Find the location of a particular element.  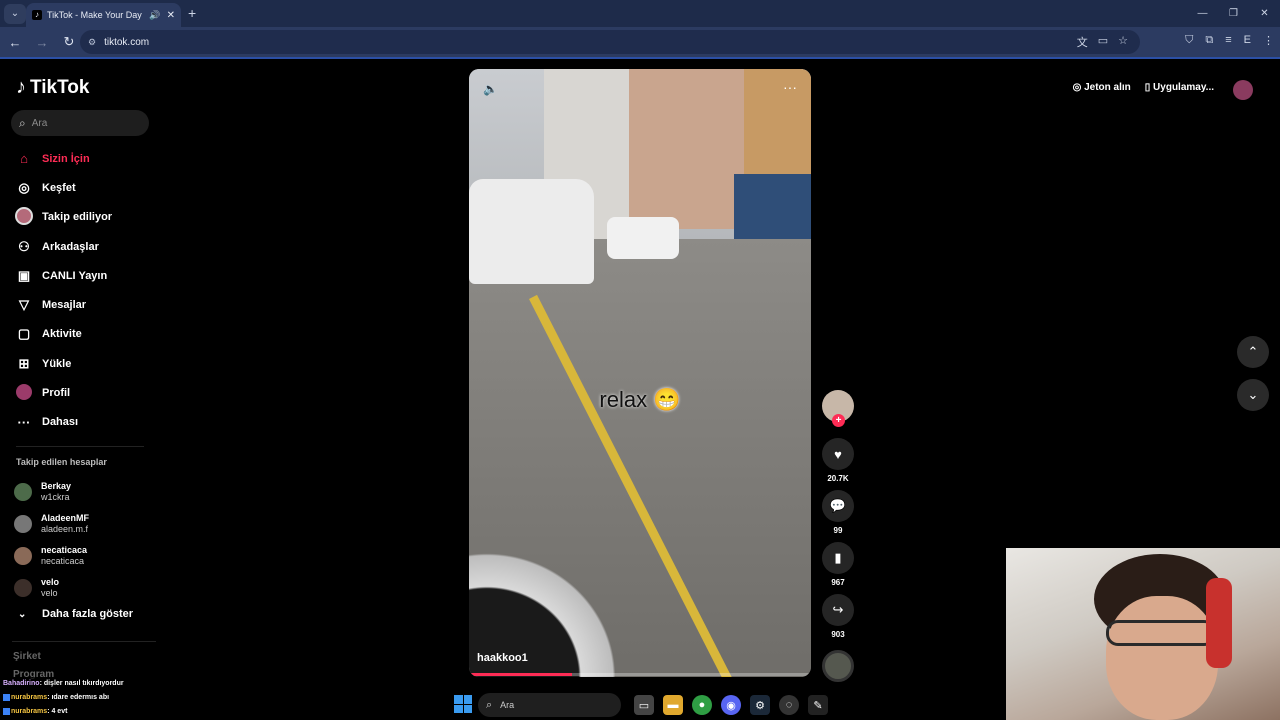

share-button: ↪ is located at coordinates (838, 610).